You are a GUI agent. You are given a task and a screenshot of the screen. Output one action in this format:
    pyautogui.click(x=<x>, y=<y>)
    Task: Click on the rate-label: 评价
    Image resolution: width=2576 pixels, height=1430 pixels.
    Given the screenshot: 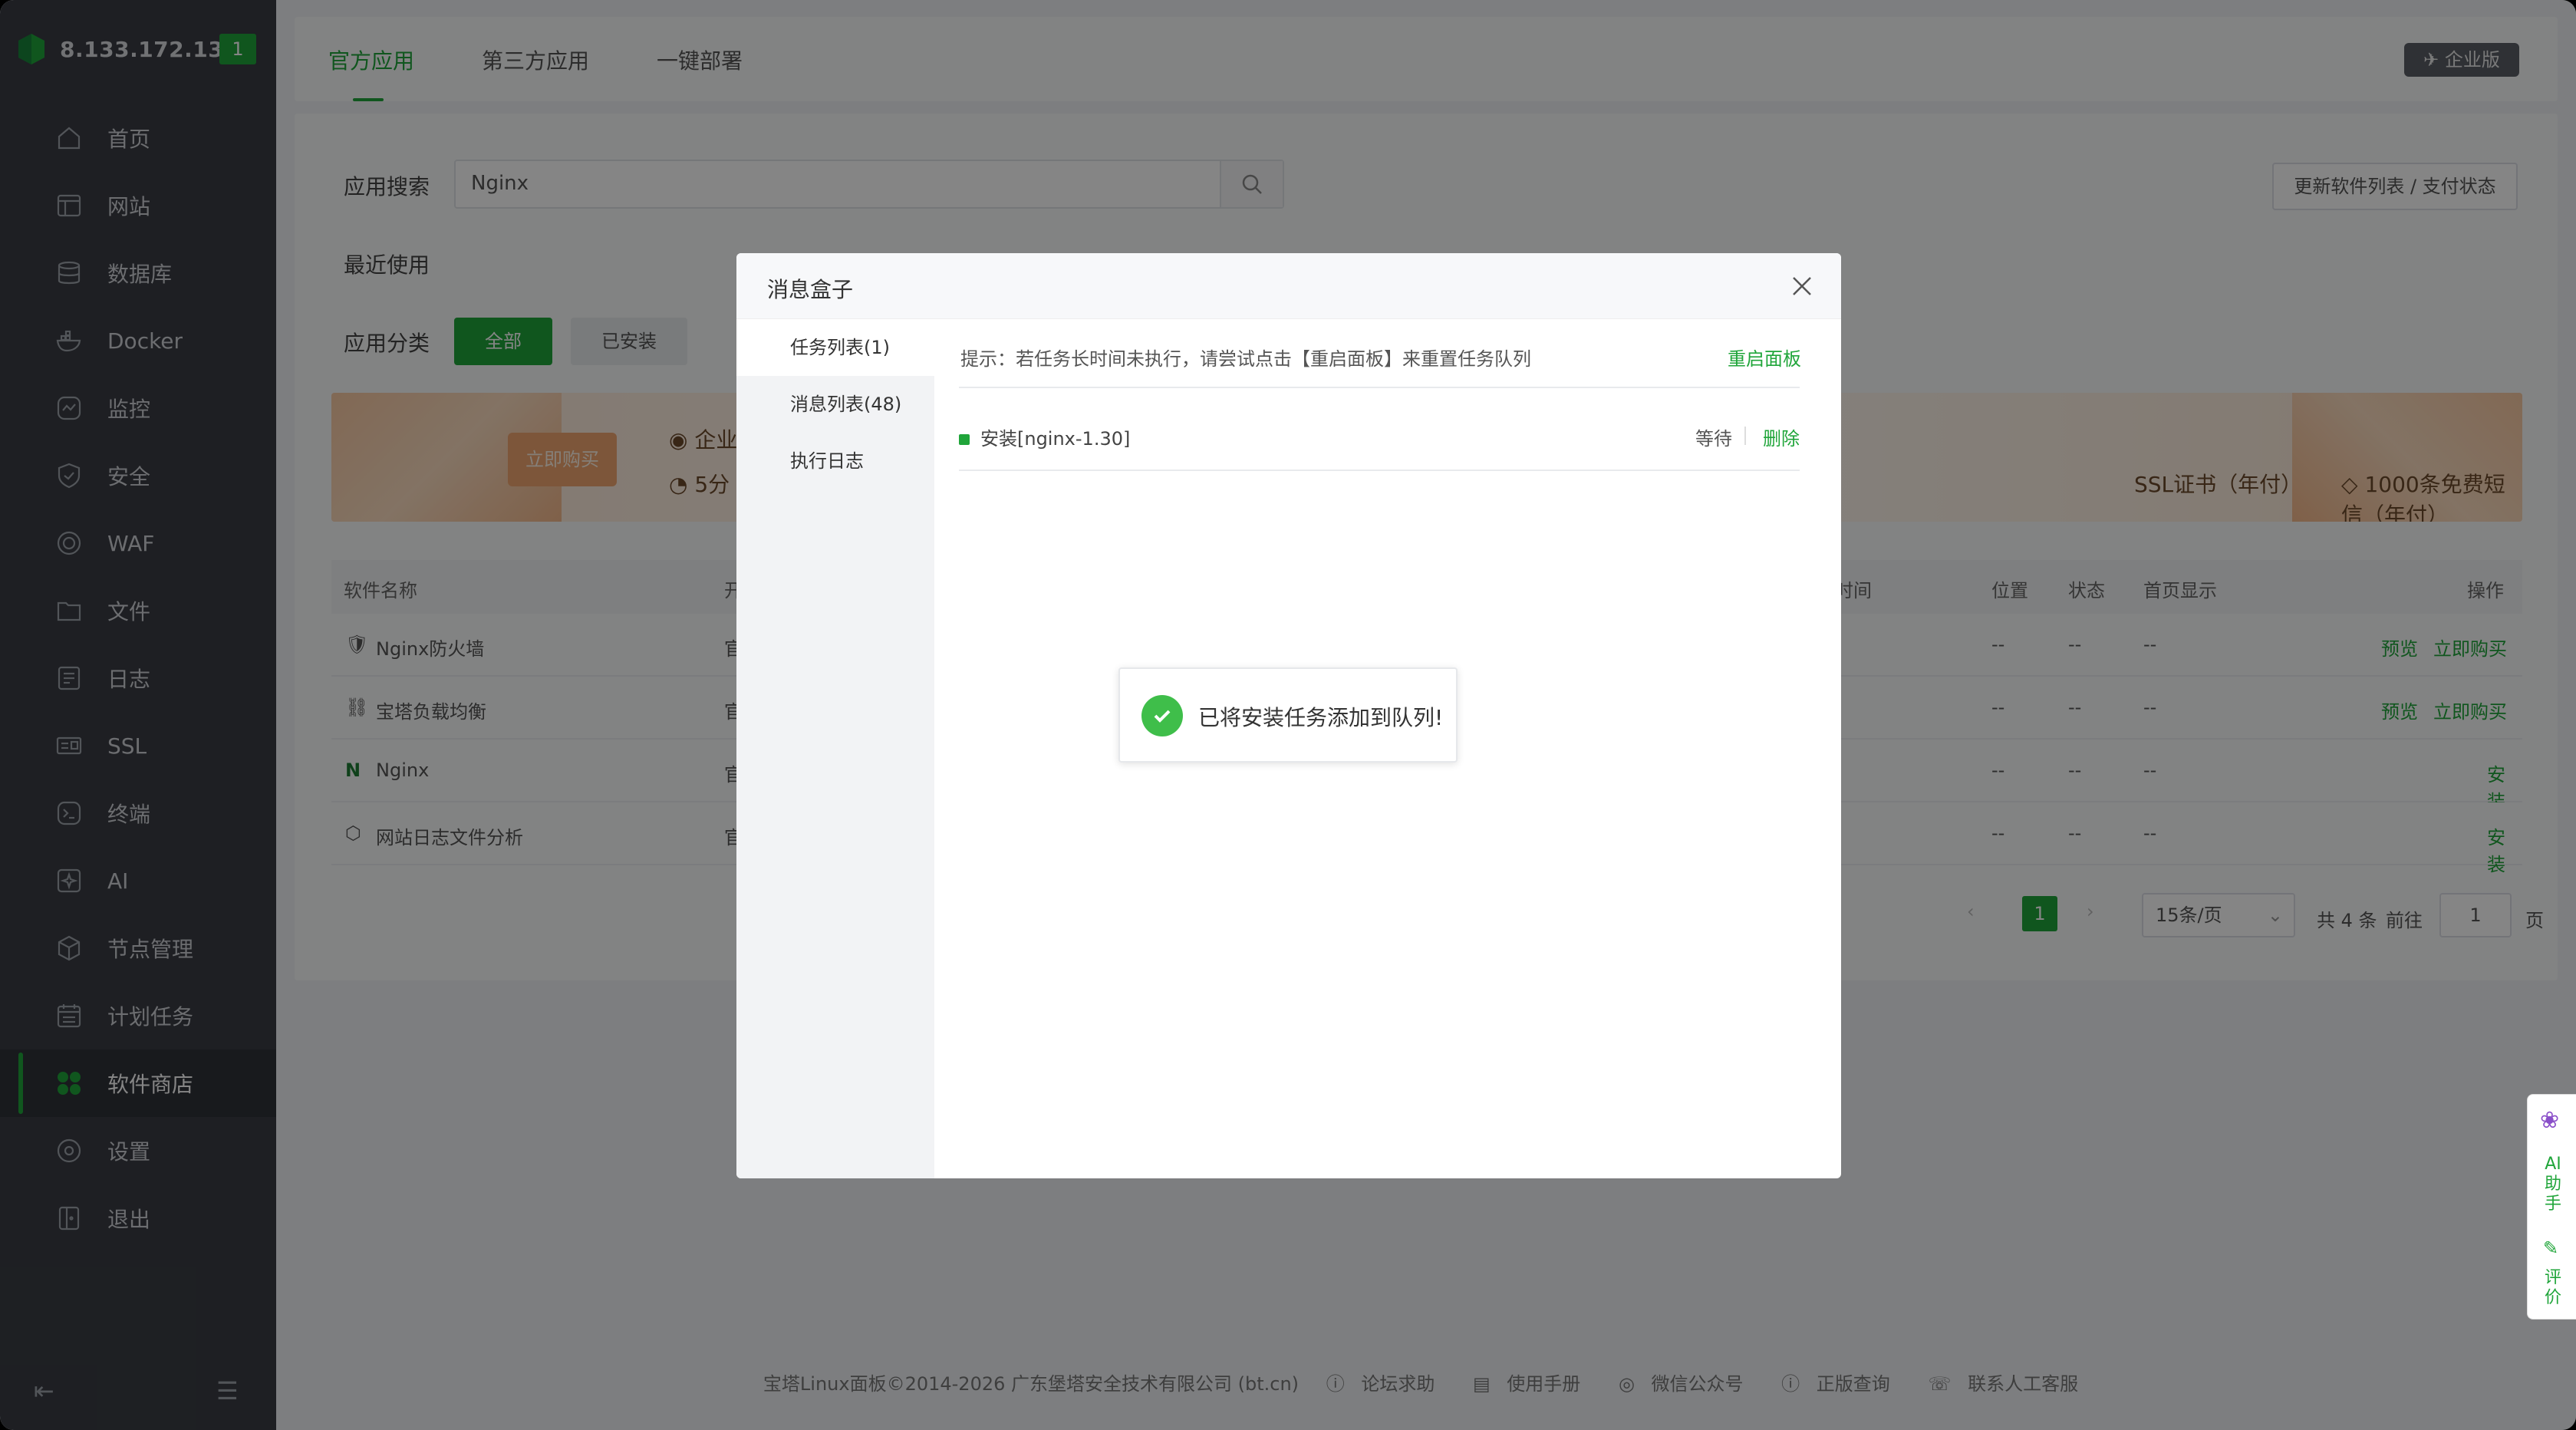 What is the action you would take?
    pyautogui.click(x=2552, y=1288)
    